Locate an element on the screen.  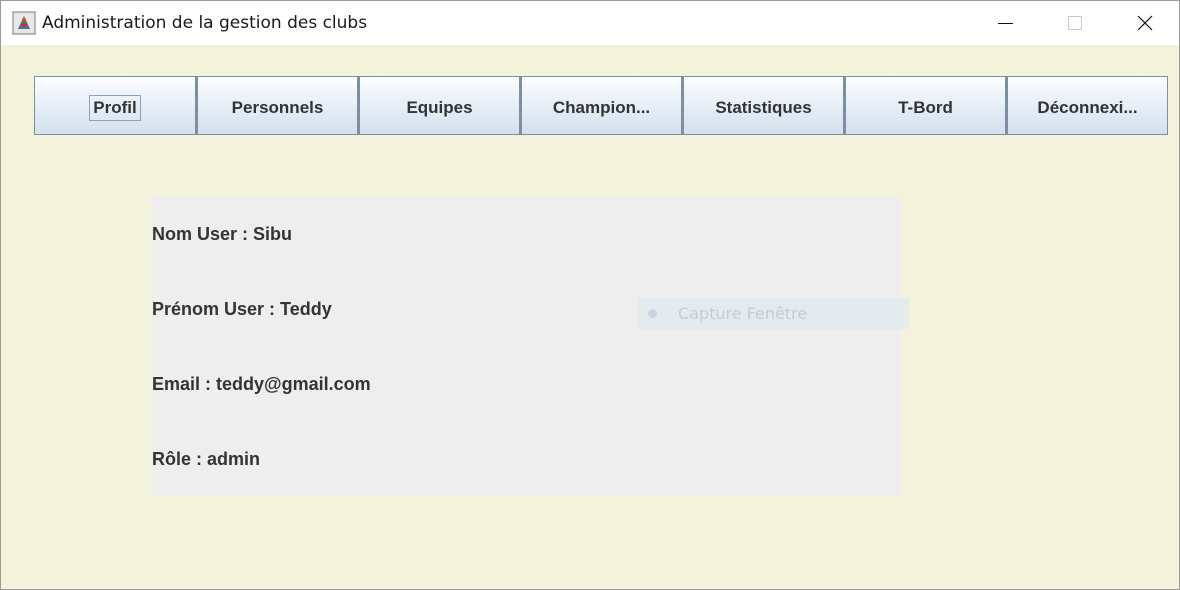
user-first-name: Prénom User : Teddy is located at coordinates (242, 309).